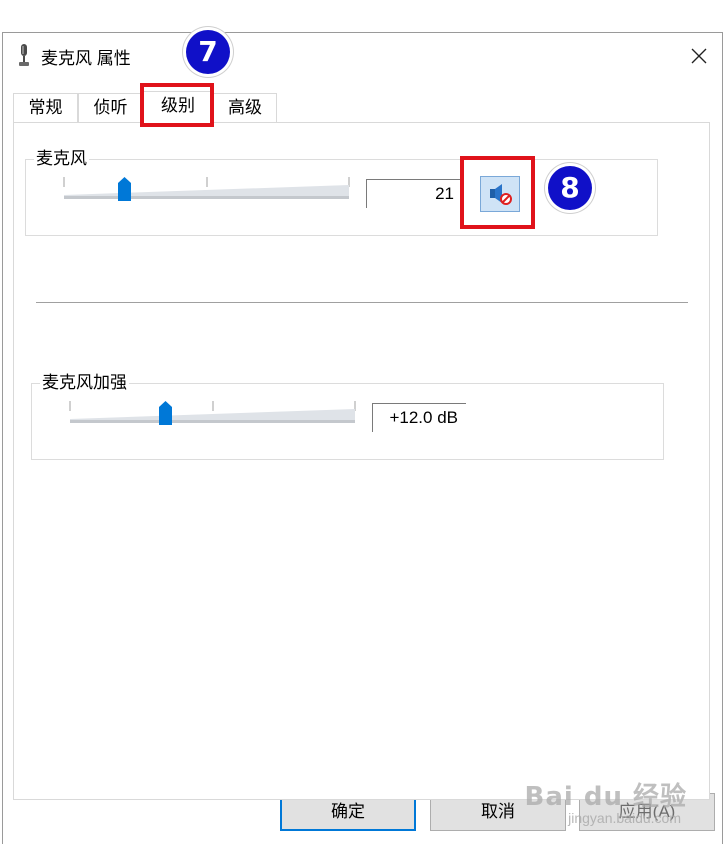 This screenshot has width=725, height=844. What do you see at coordinates (362, 56) in the screenshot?
I see `title-bar: 麦克风 属性` at bounding box center [362, 56].